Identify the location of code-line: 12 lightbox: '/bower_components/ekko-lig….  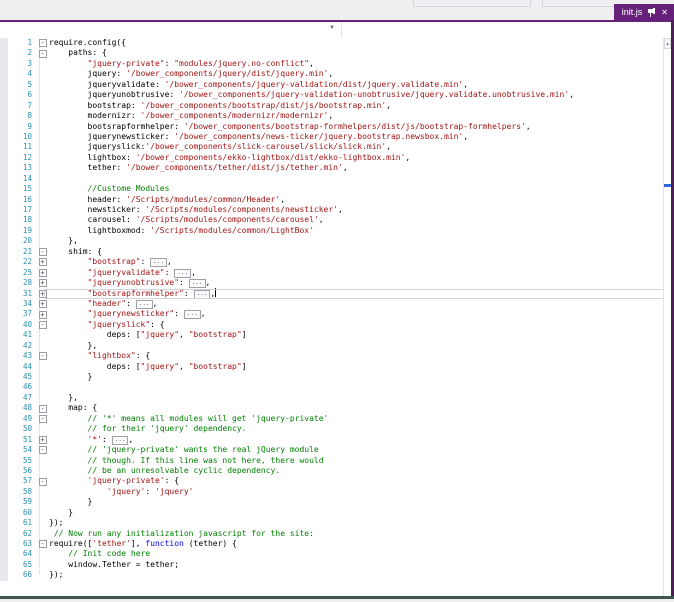
(335, 158).